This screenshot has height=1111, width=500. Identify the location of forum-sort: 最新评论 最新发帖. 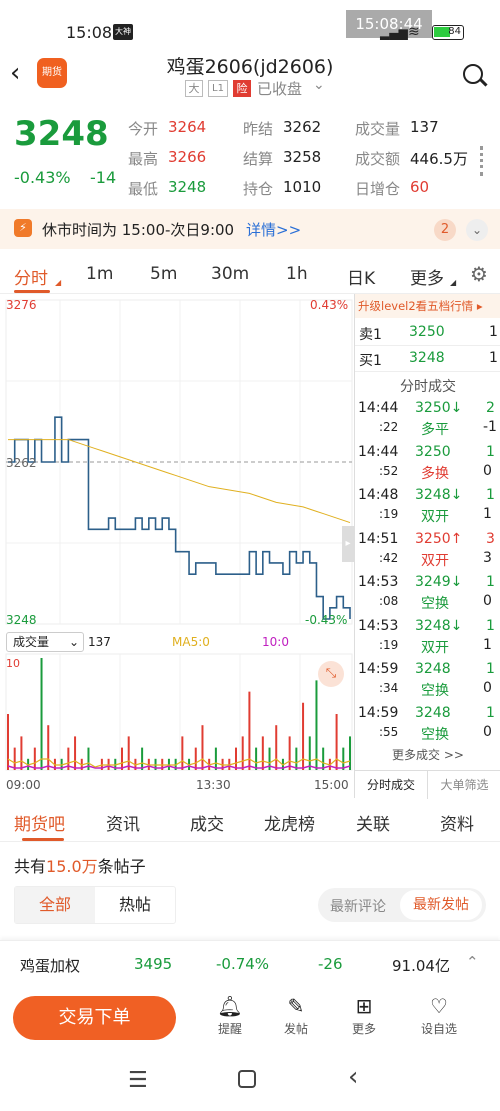
(402, 905).